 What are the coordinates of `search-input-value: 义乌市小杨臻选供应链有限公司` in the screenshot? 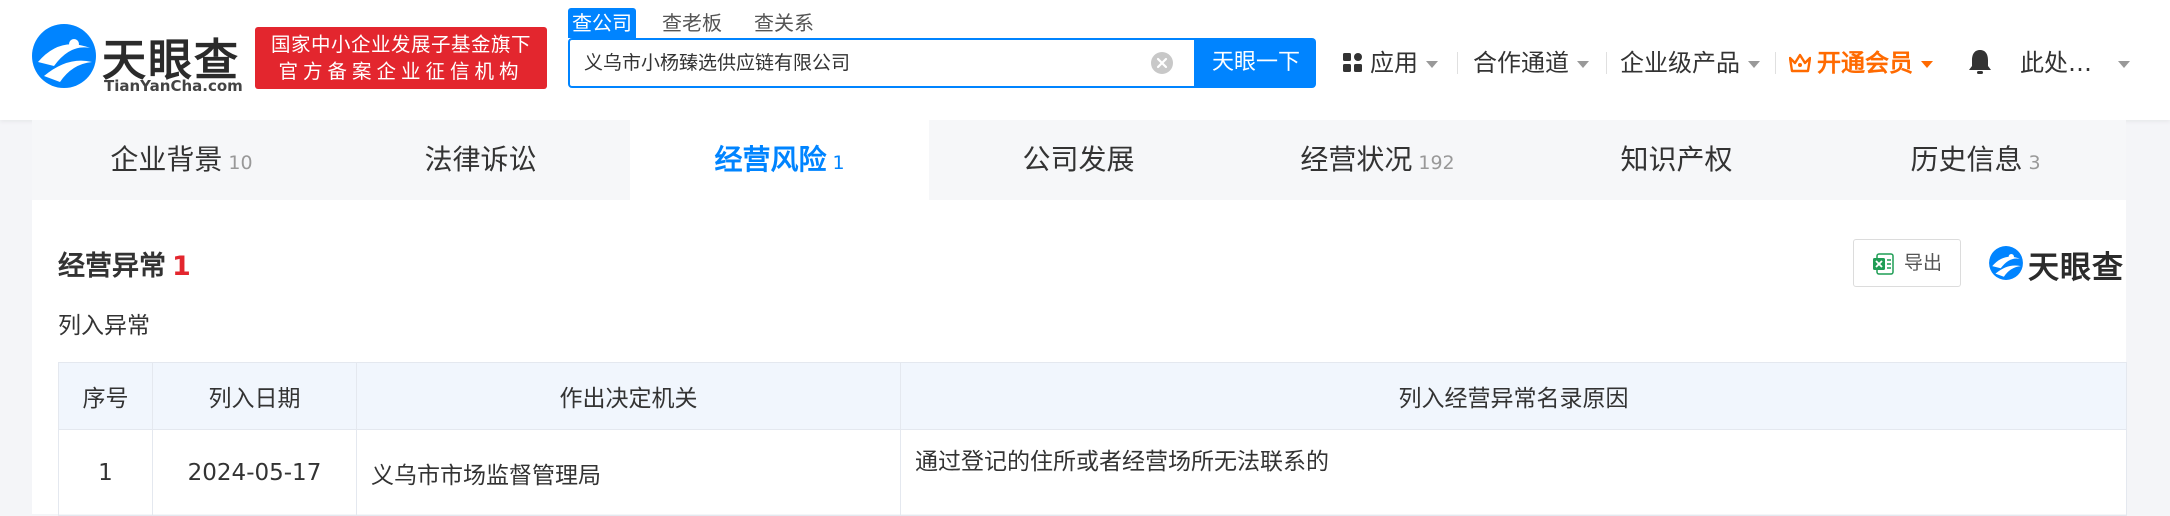 It's located at (717, 63).